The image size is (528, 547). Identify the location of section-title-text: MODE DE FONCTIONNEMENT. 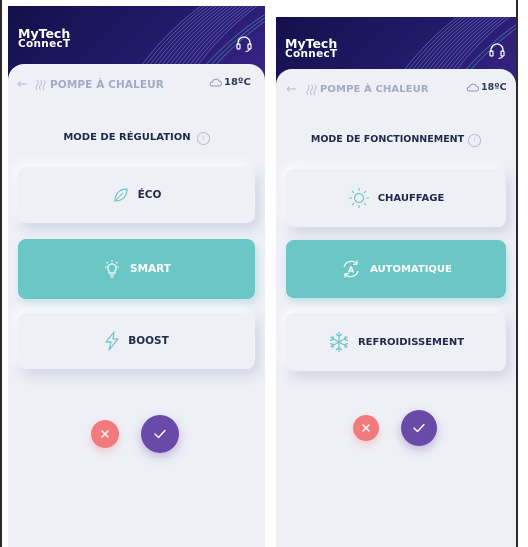
(387, 139).